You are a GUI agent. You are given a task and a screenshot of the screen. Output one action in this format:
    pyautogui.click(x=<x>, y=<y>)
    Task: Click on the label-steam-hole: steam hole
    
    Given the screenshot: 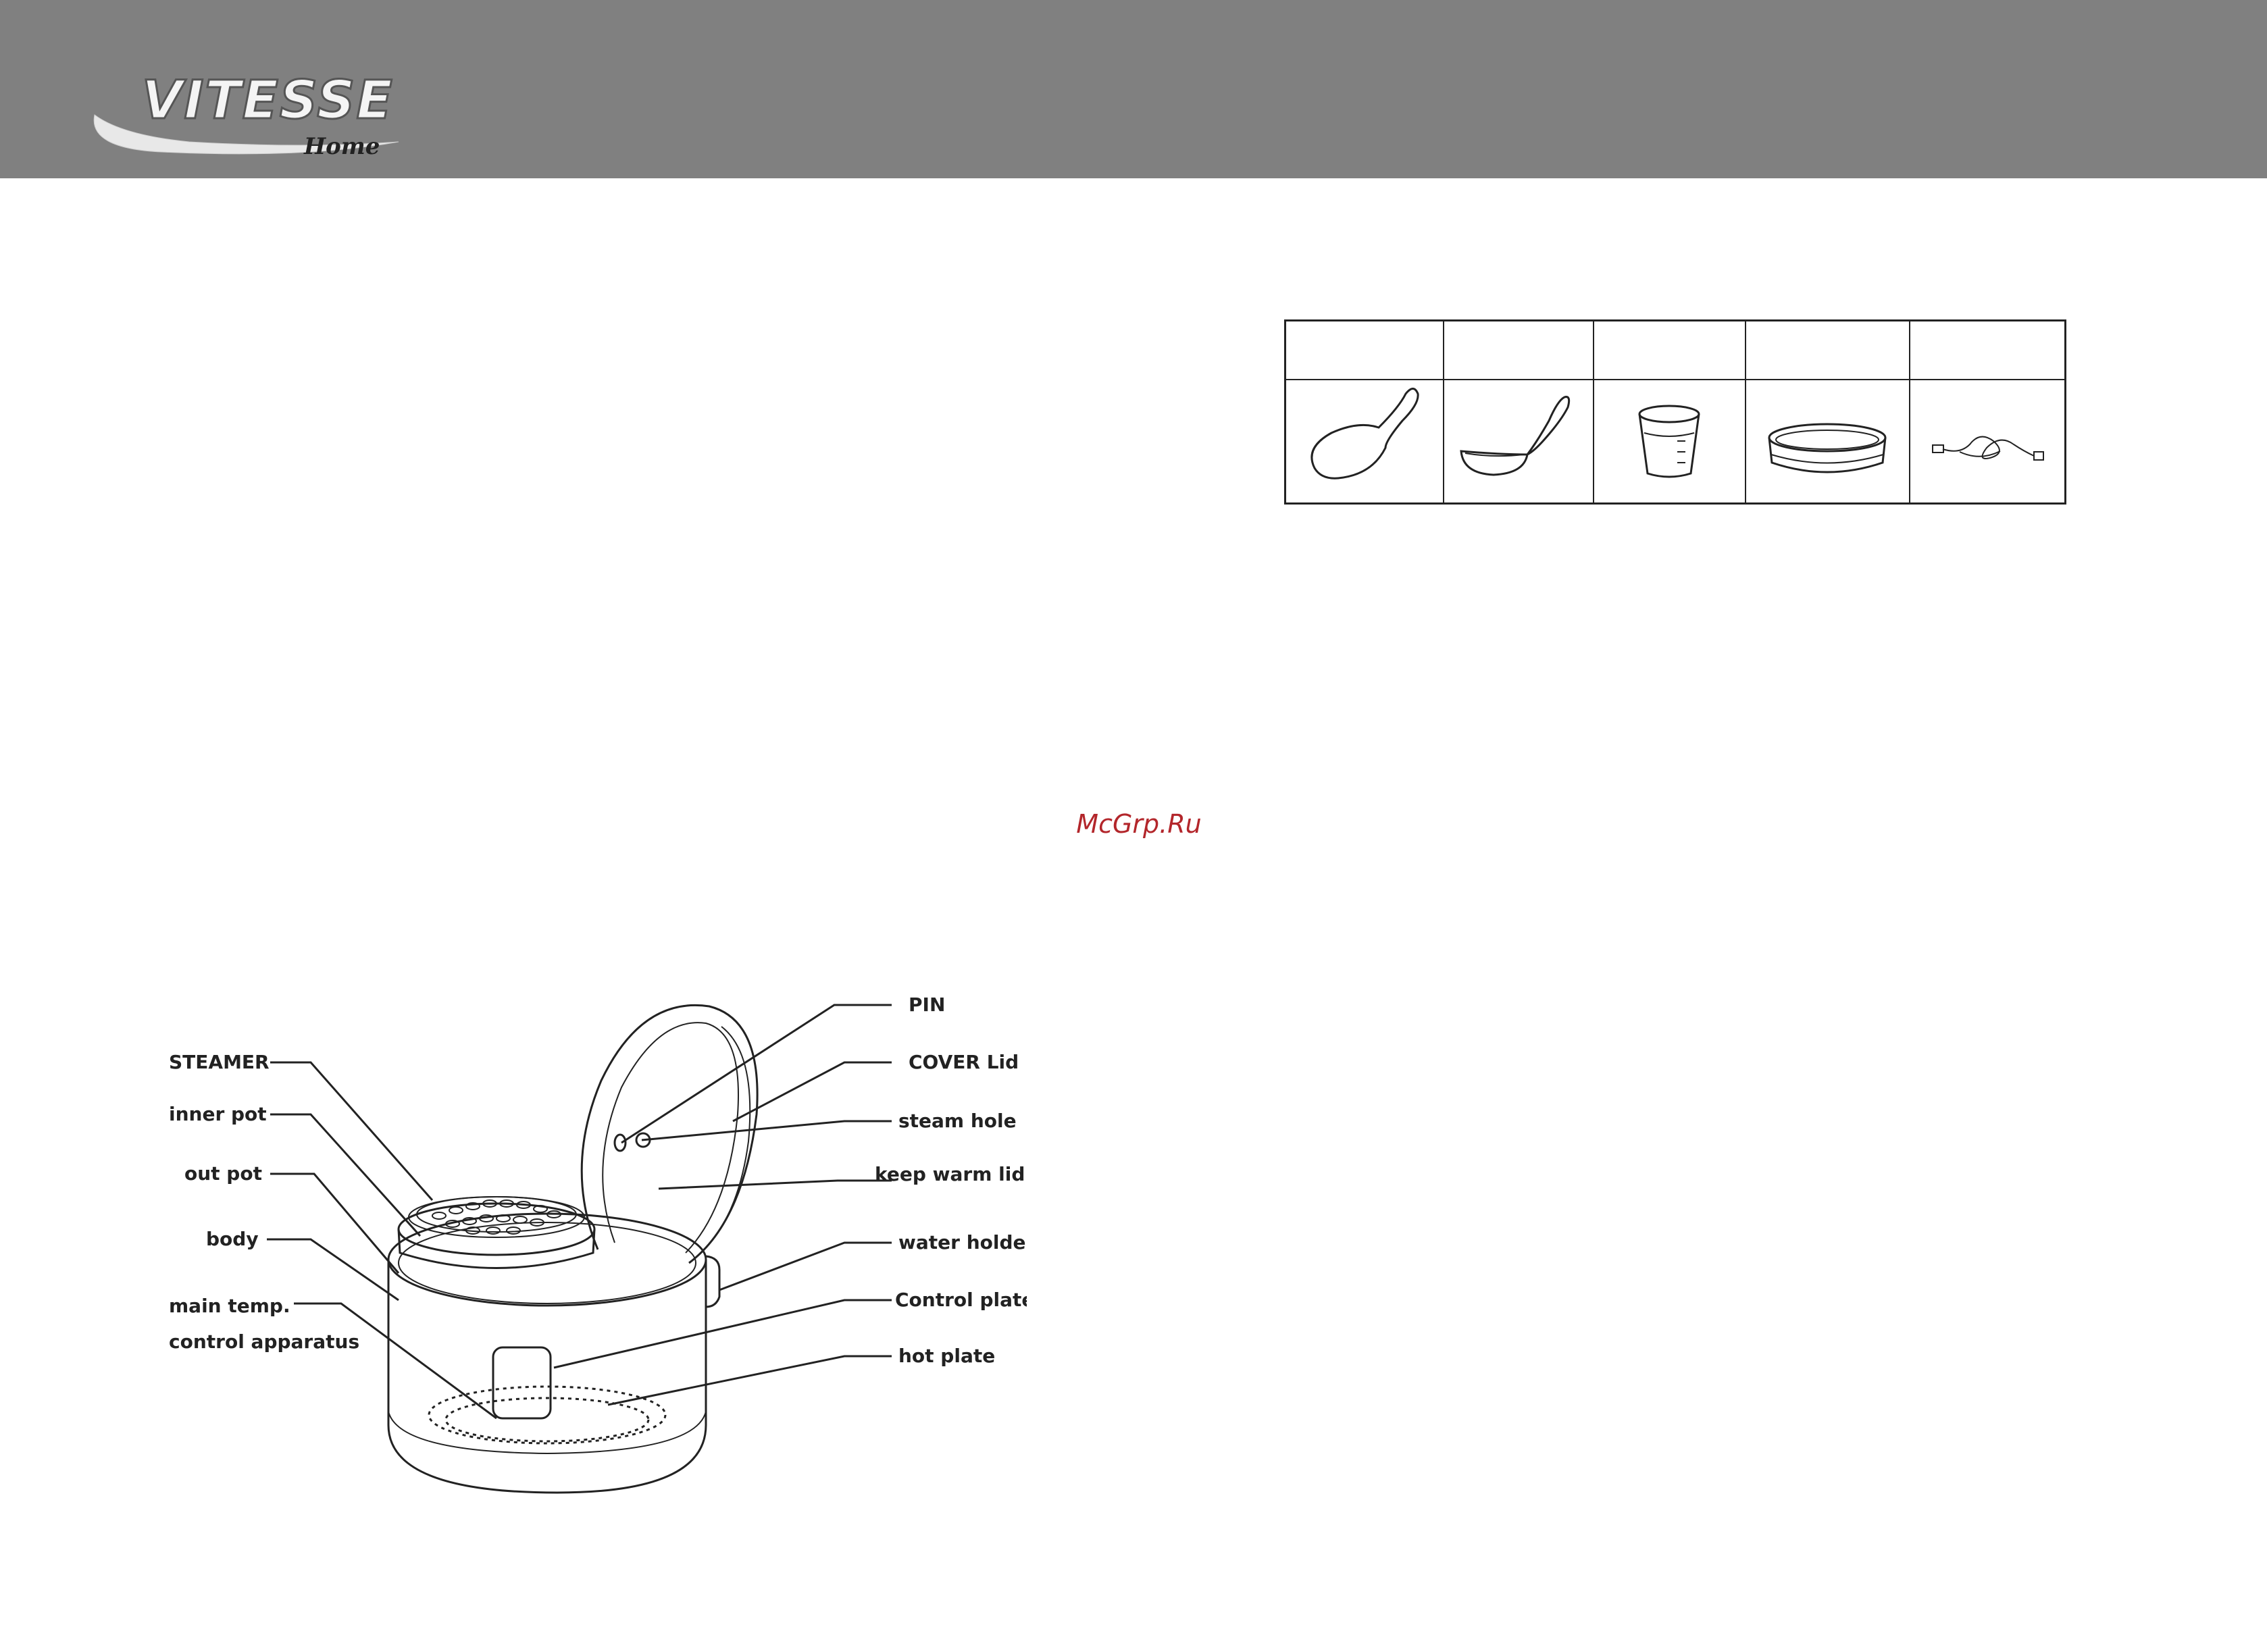 What is the action you would take?
    pyautogui.click(x=957, y=1121)
    